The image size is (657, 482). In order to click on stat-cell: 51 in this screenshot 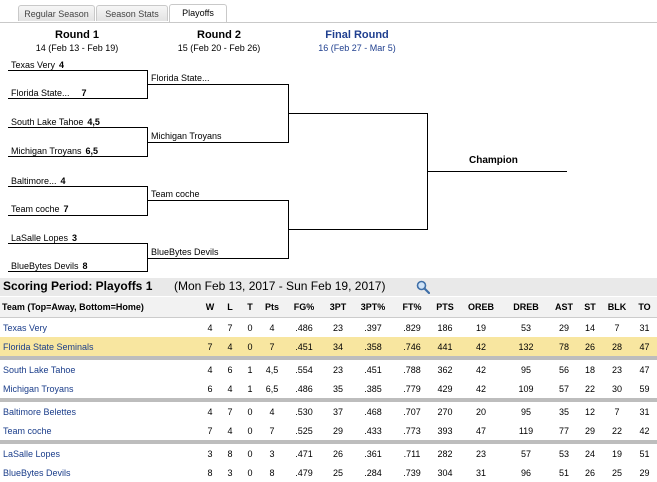, I will do `click(564, 472)`.